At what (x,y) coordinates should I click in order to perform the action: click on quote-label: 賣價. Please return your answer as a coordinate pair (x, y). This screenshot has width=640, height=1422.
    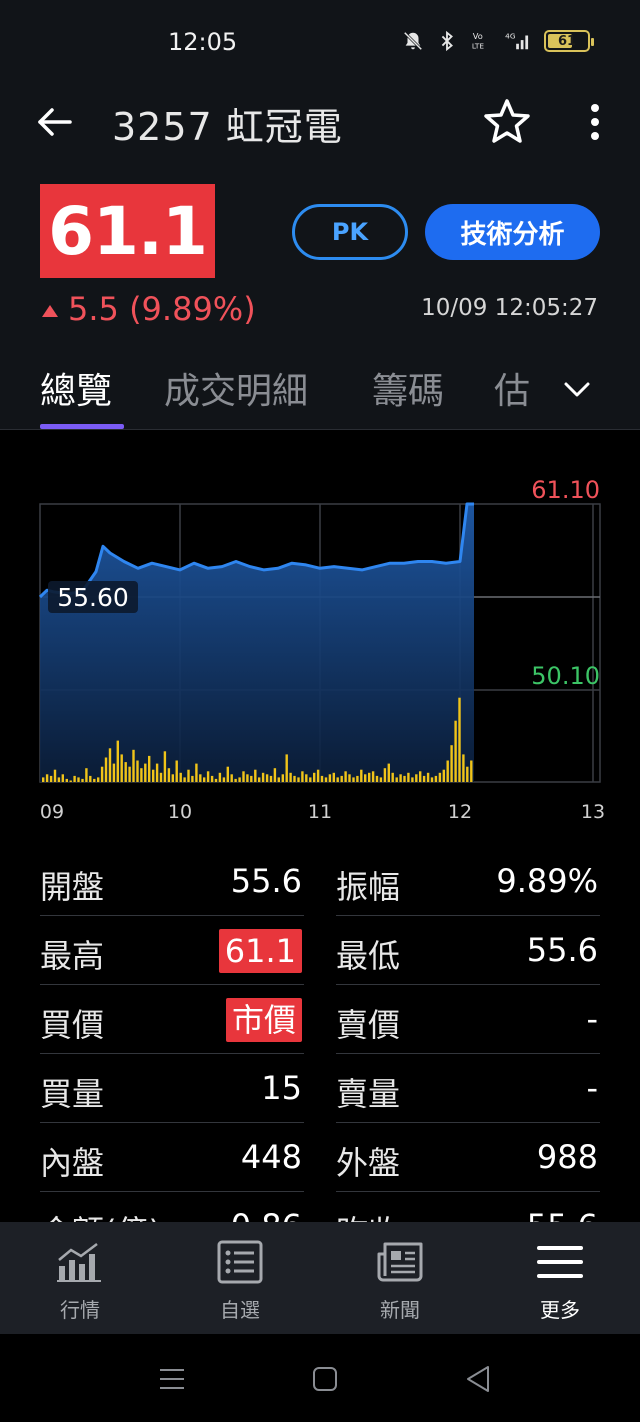
    Looking at the image, I should click on (368, 1025).